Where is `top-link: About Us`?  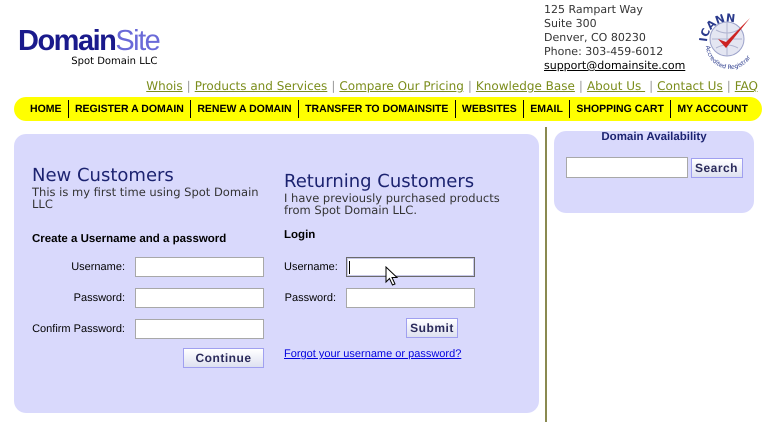
top-link: About Us is located at coordinates (616, 86).